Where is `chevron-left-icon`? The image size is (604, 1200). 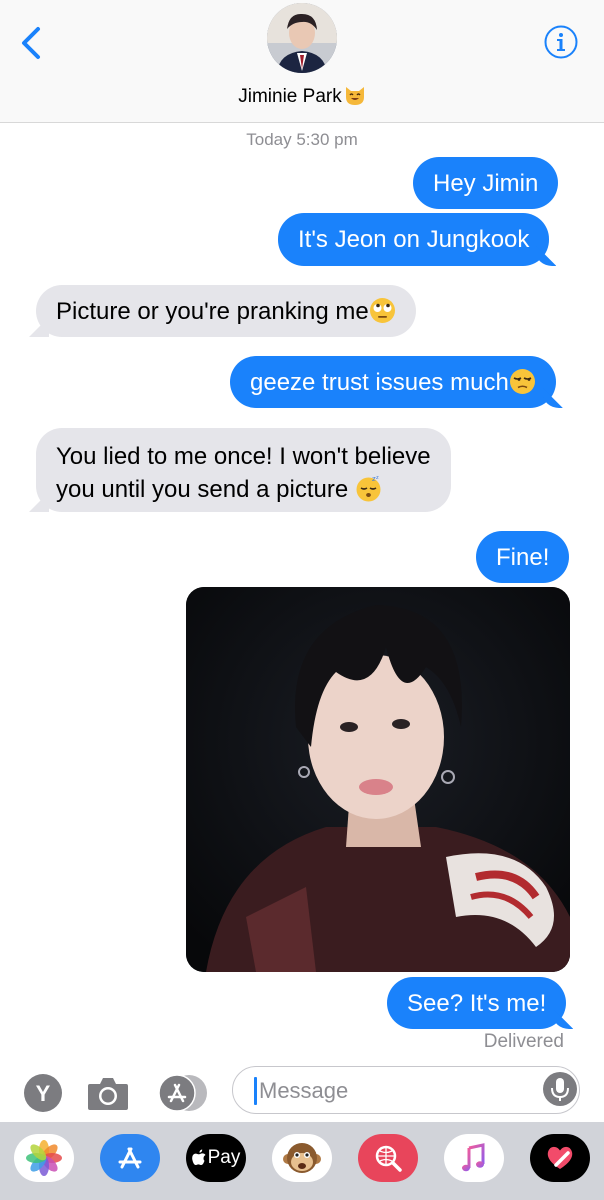 chevron-left-icon is located at coordinates (31, 43).